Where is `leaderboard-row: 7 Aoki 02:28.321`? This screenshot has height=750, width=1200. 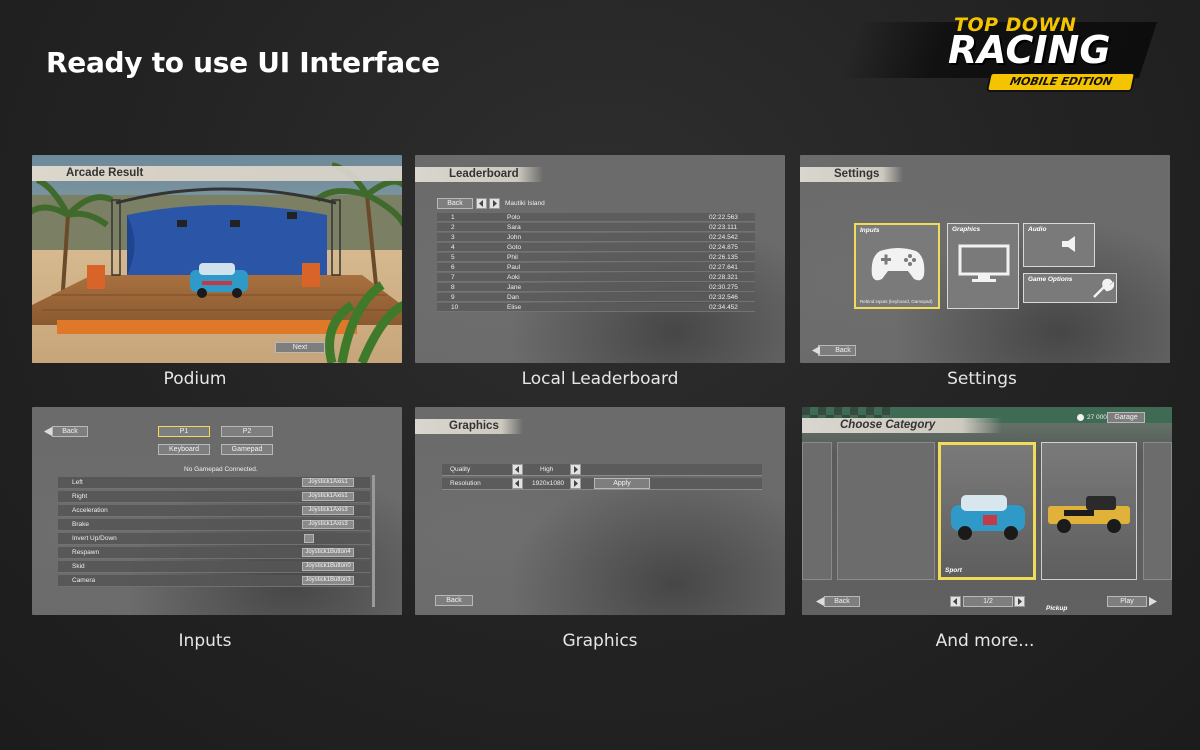
leaderboard-row: 7 Aoki 02:28.321 is located at coordinates (596, 277).